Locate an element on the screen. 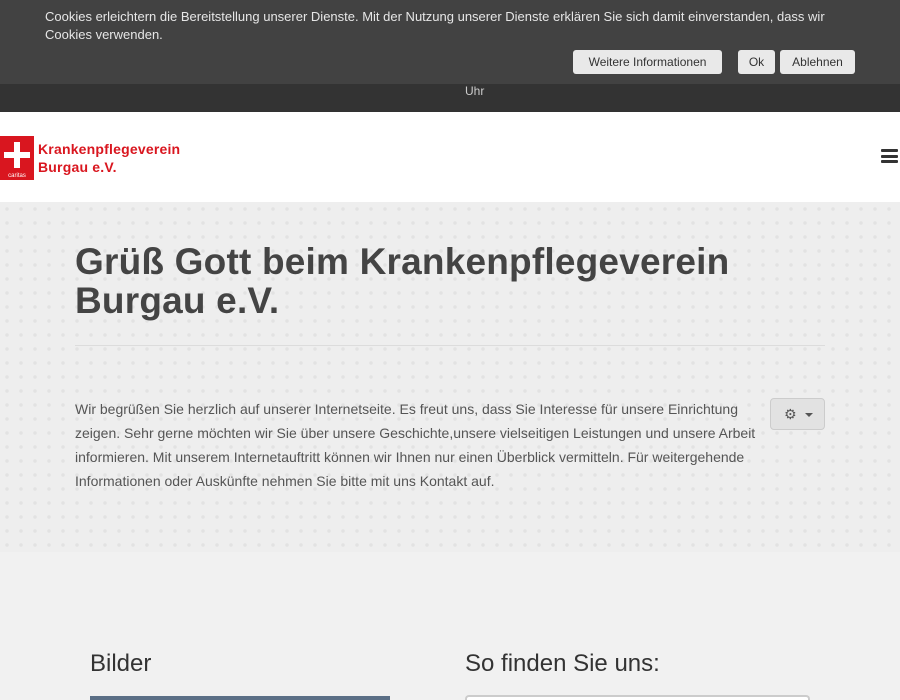 Image resolution: width=900 pixels, height=700 pixels. map-frame is located at coordinates (637, 697).